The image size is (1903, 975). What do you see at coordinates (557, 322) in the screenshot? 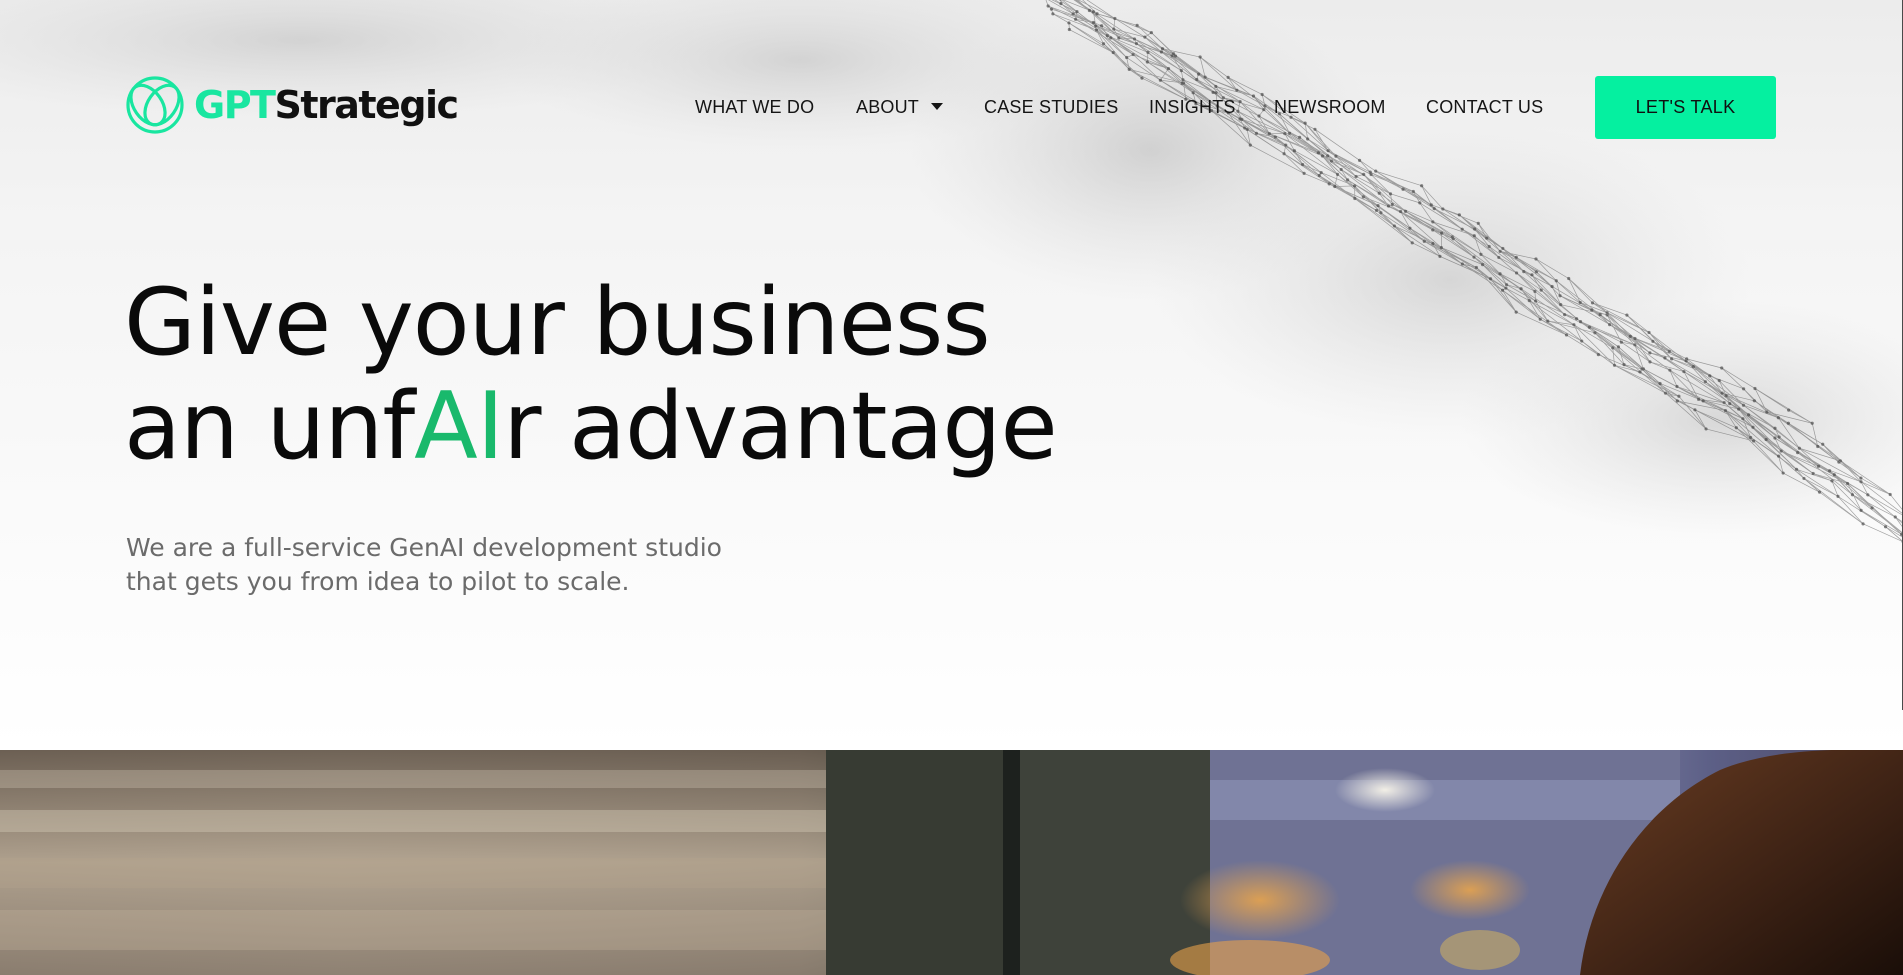
I see `headline-line-1: Give your business` at bounding box center [557, 322].